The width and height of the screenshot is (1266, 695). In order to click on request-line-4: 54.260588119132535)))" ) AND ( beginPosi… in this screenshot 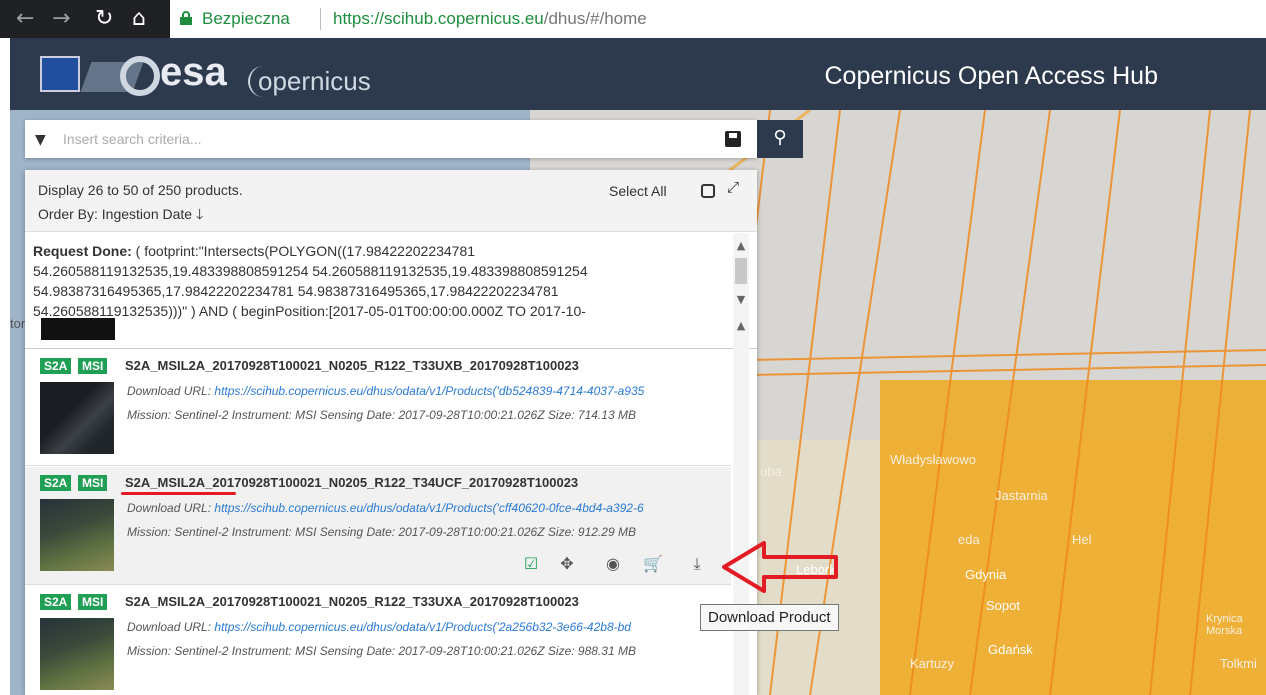, I will do `click(309, 311)`.